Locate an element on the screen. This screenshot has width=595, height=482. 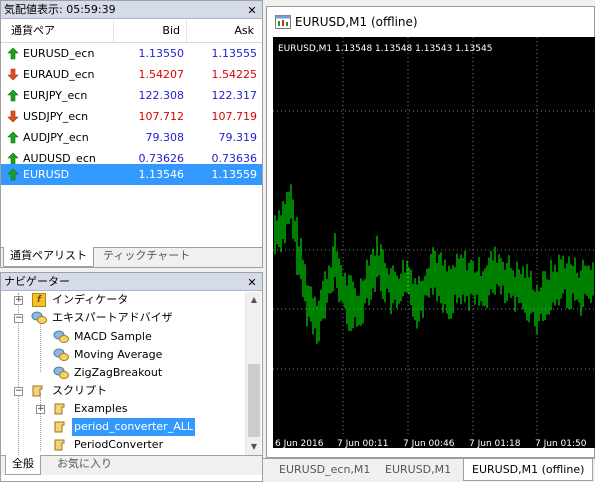
tree-label: PeriodConverter is located at coordinates (119, 444).